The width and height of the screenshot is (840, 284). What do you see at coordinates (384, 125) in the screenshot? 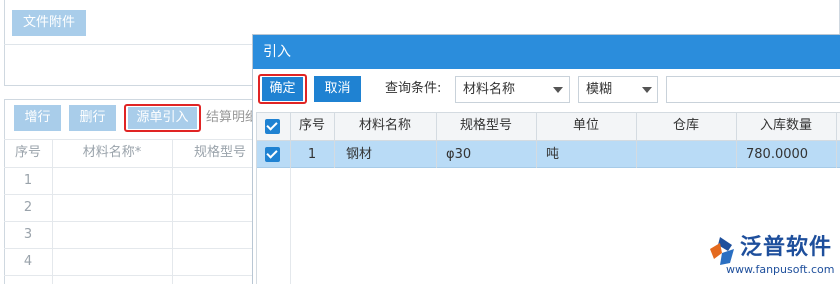
I see `header-material-name: 材料名称` at bounding box center [384, 125].